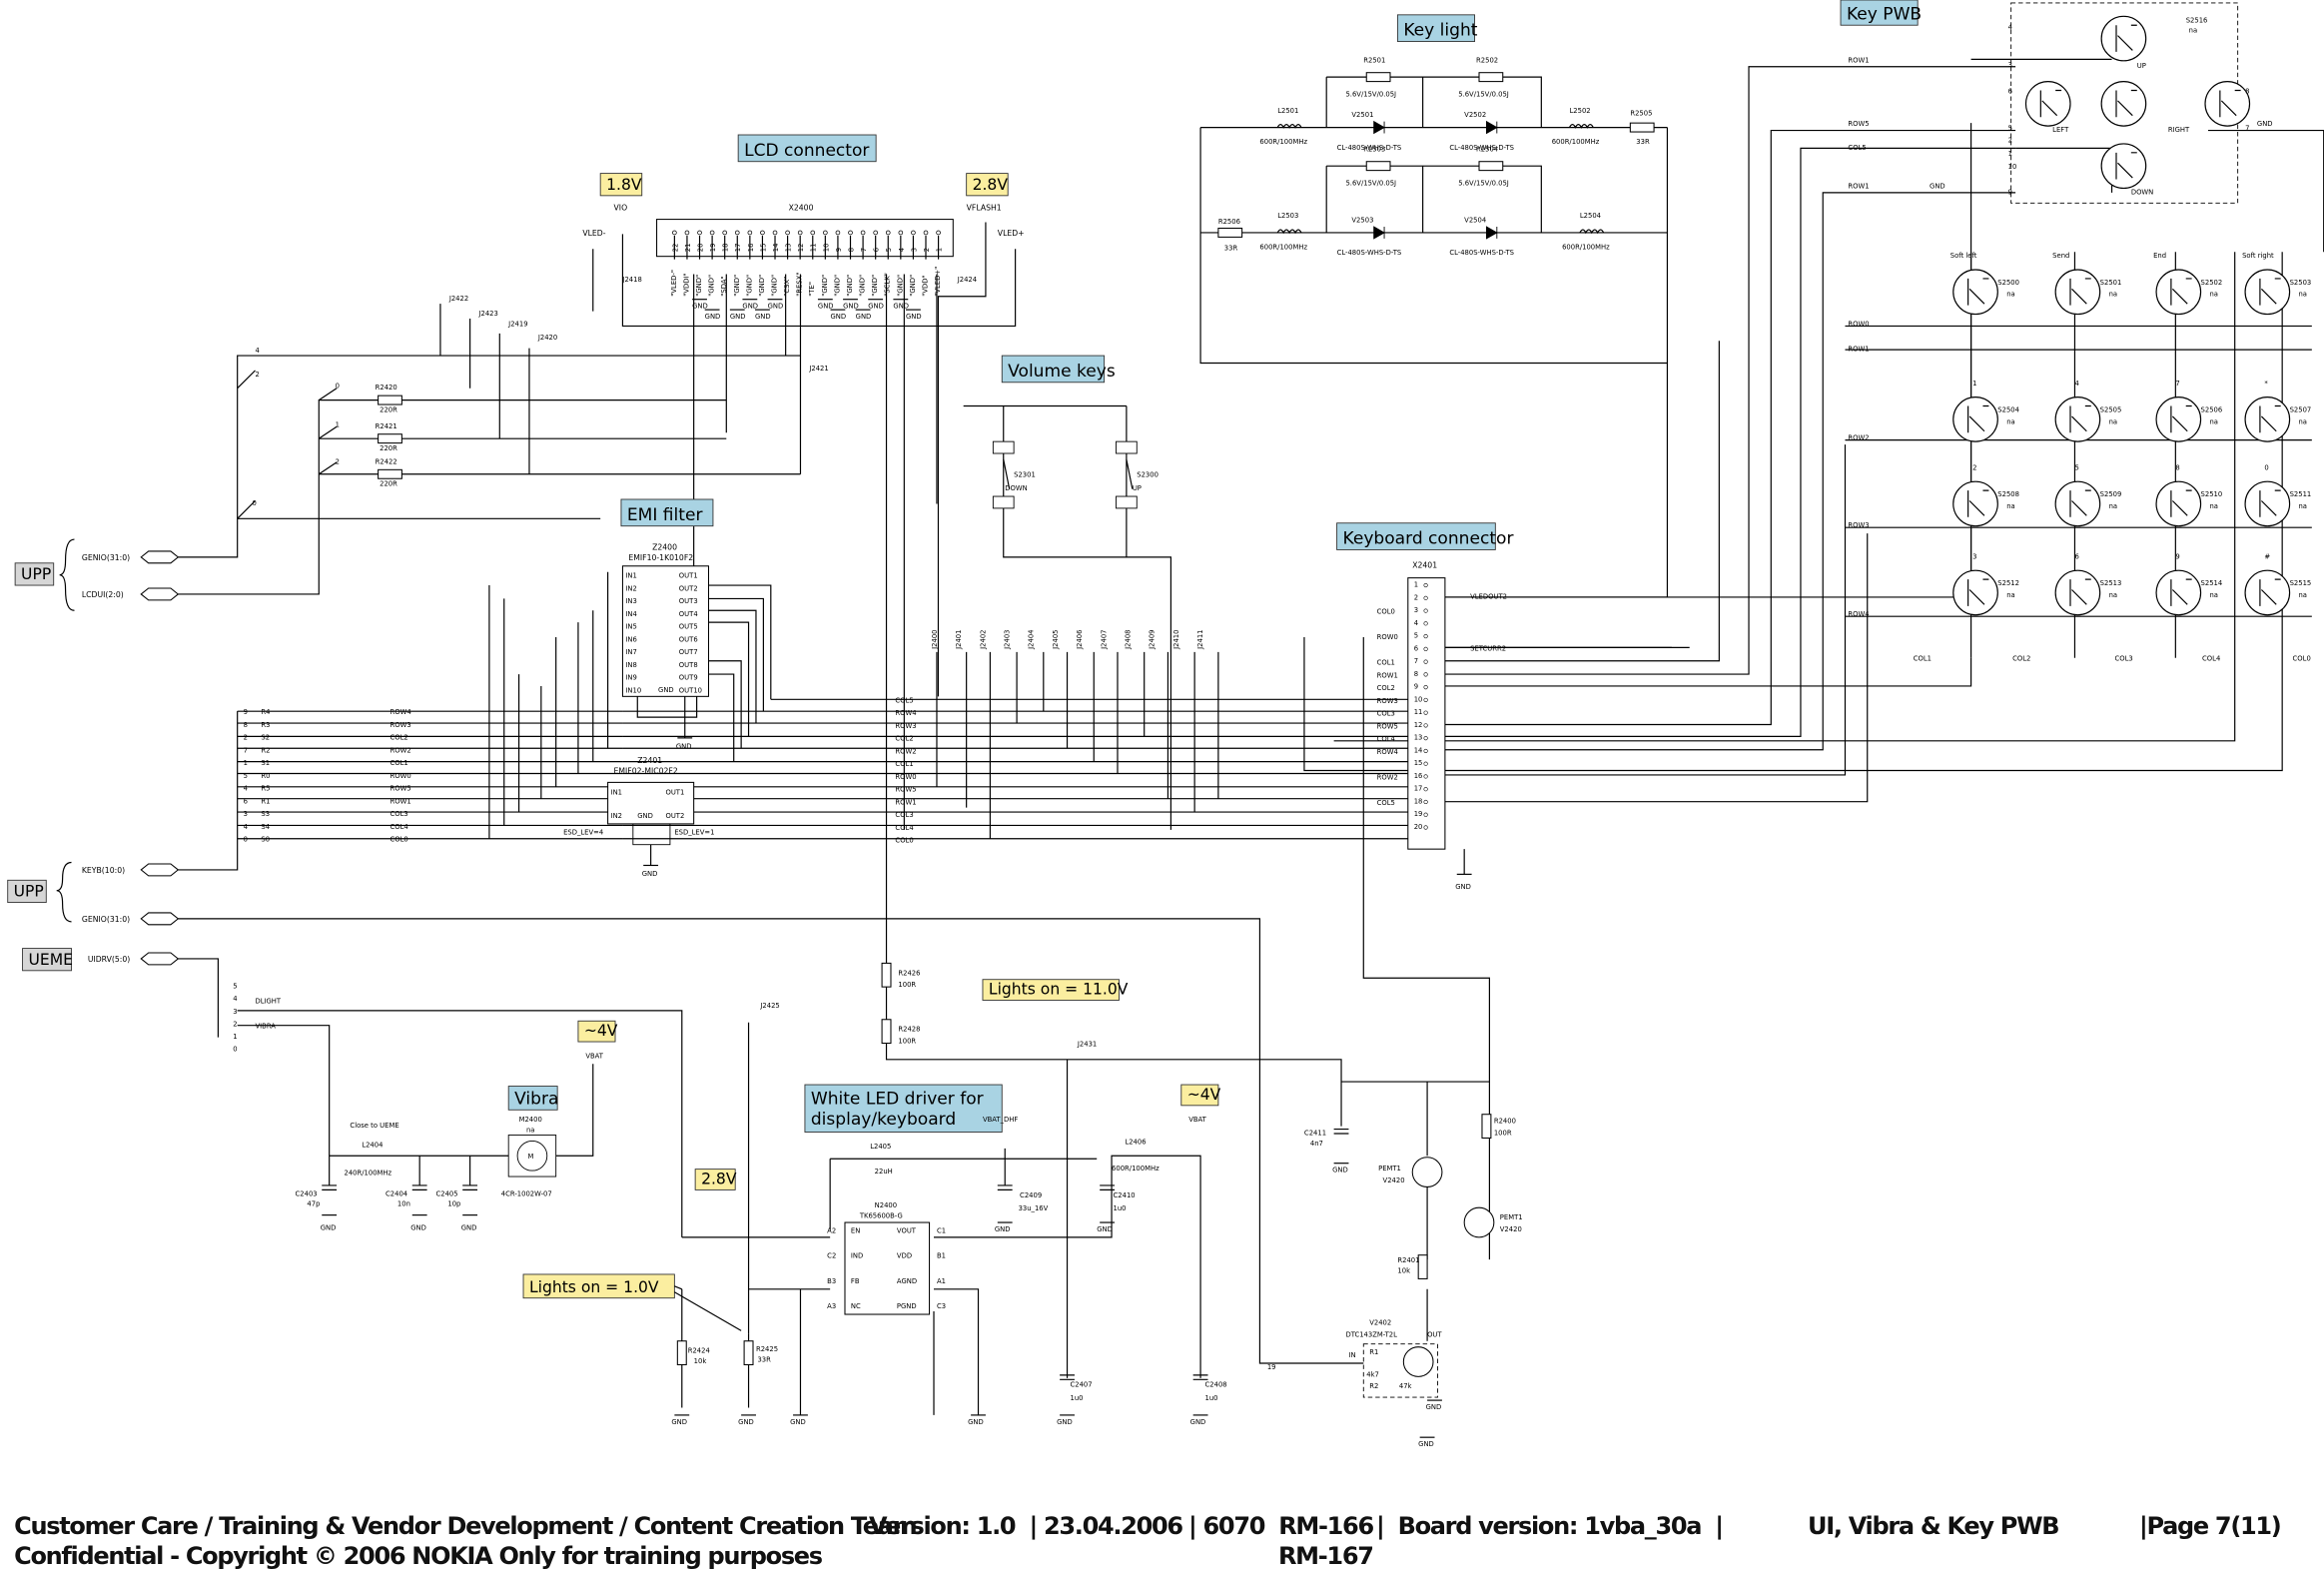  What do you see at coordinates (2193, 31) in the screenshot?
I see `nav-val: na` at bounding box center [2193, 31].